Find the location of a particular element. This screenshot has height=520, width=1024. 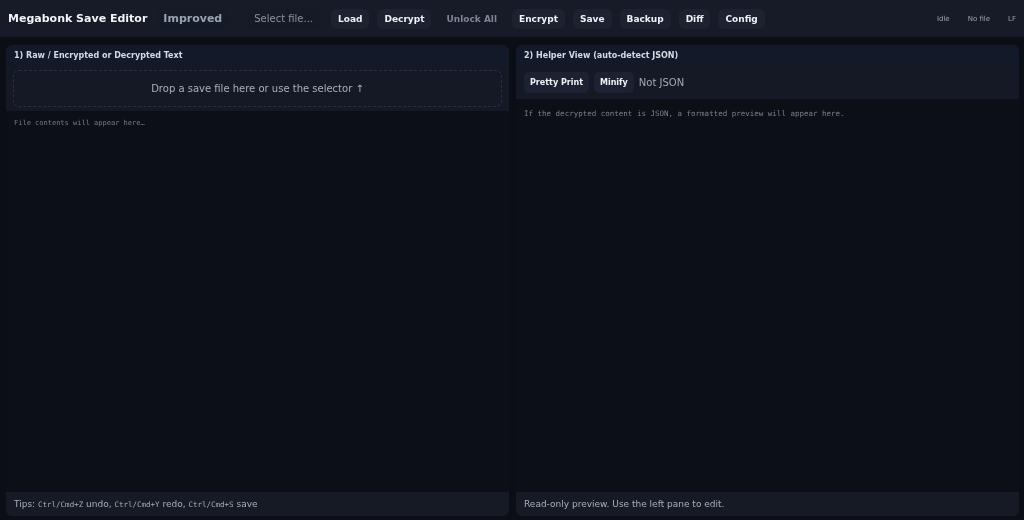

format-button: Minify is located at coordinates (613, 82).